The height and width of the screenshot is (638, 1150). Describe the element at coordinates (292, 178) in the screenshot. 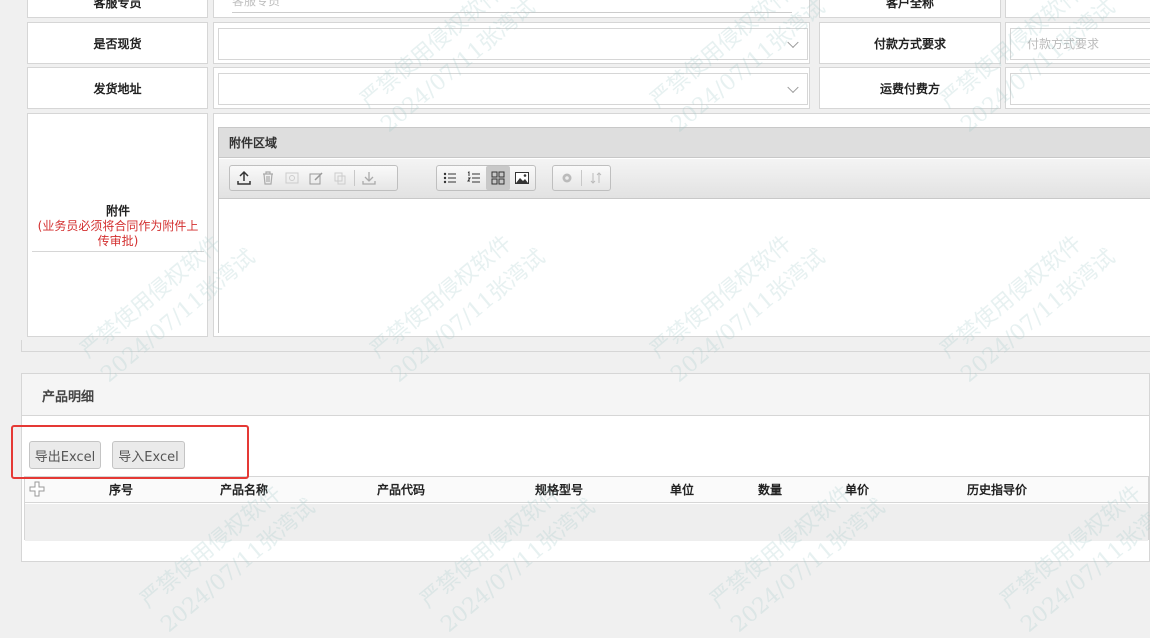

I see `preview-icon` at that location.